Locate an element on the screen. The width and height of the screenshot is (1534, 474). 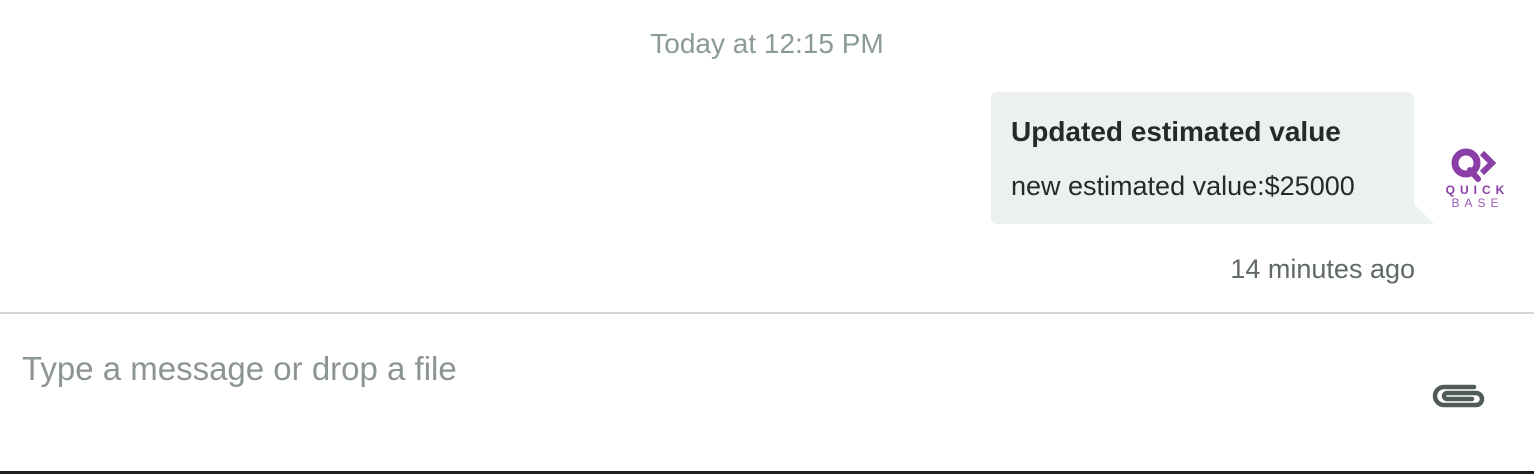
avatar-word-base: BASE is located at coordinates (1477, 203).